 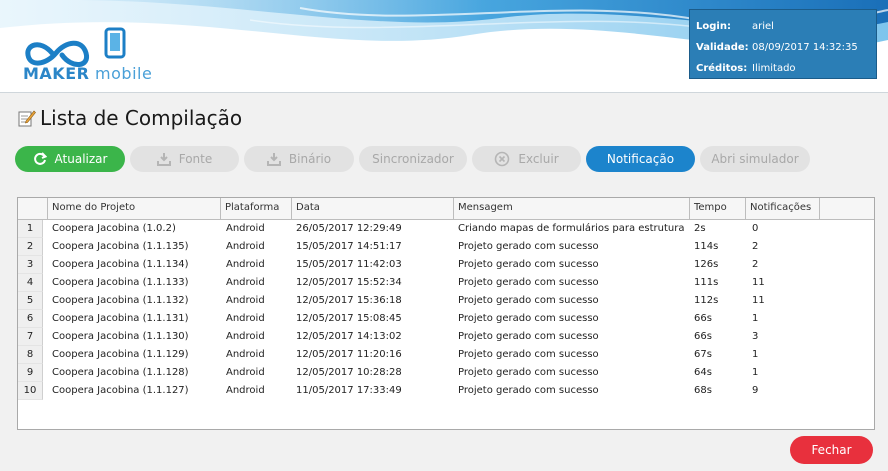 What do you see at coordinates (755, 390) in the screenshot?
I see `cell-notificacoes: 9` at bounding box center [755, 390].